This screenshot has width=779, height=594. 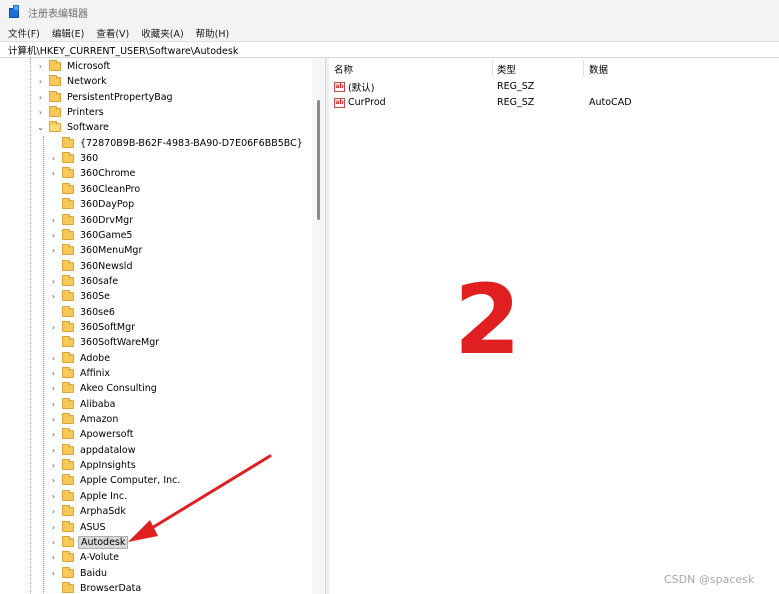 I want to click on tree-item: › PersistentPropertyBag, so click(x=105, y=97).